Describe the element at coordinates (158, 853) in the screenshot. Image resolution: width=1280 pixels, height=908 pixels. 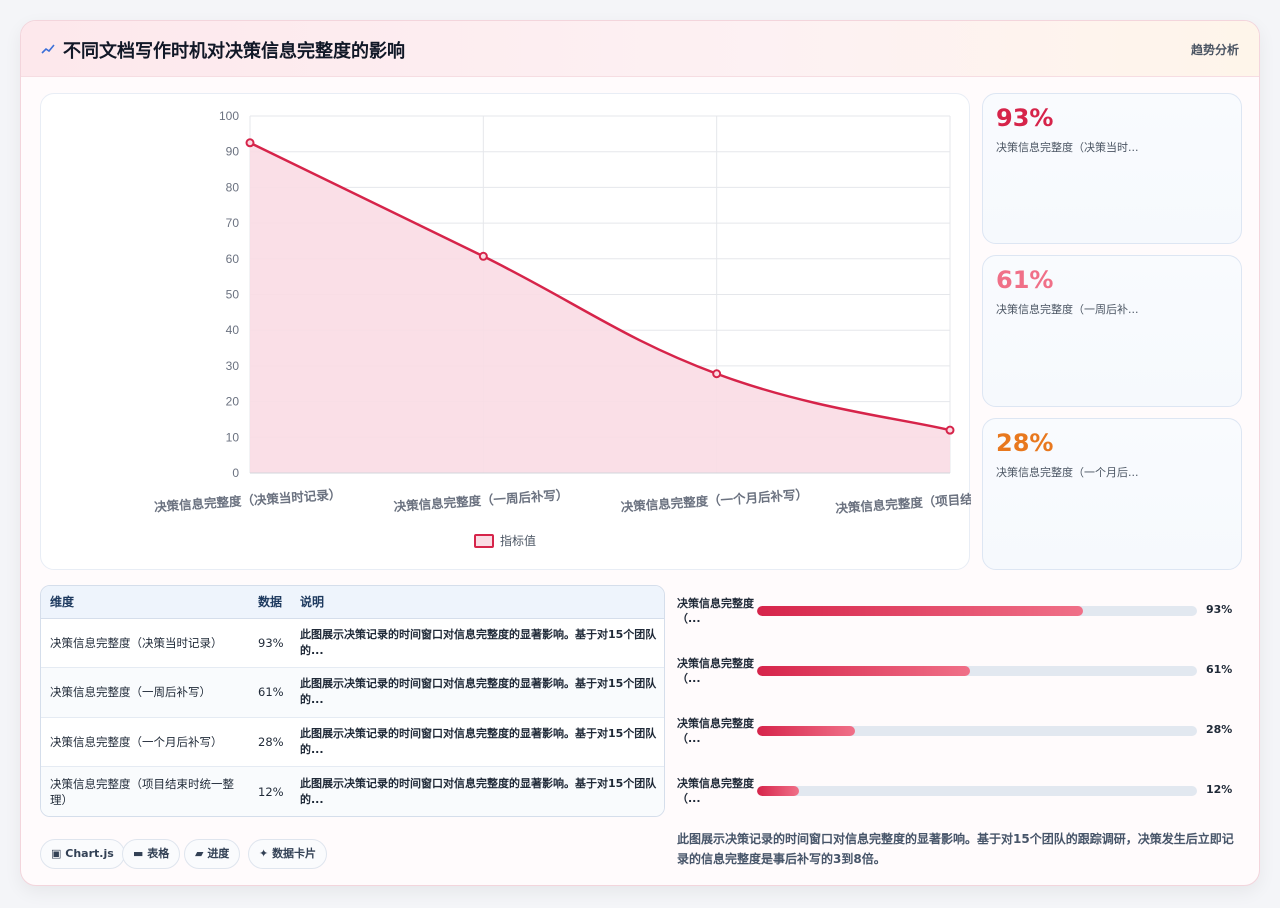
I see `pill-label: 表格` at that location.